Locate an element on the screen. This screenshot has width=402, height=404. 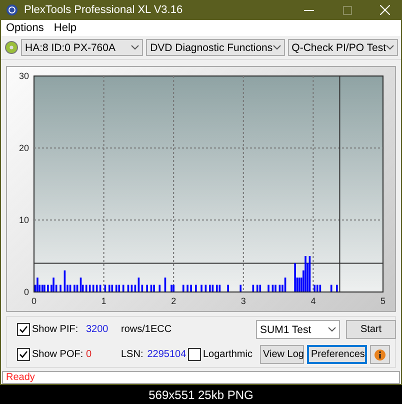
axis-label: 4 is located at coordinates (313, 301).